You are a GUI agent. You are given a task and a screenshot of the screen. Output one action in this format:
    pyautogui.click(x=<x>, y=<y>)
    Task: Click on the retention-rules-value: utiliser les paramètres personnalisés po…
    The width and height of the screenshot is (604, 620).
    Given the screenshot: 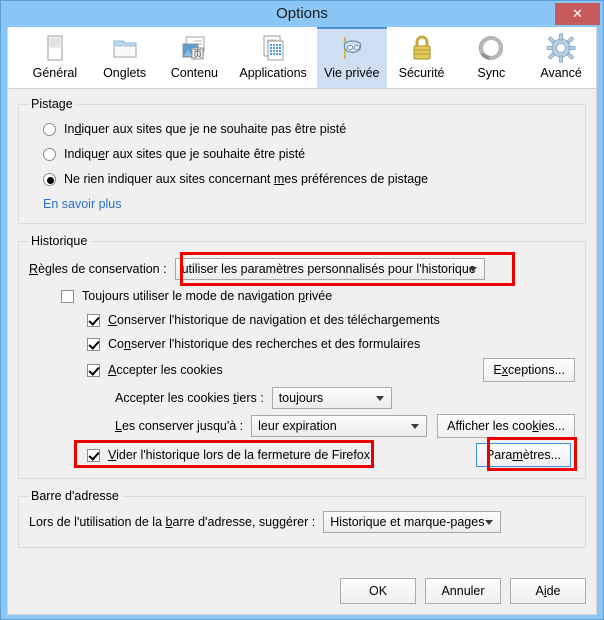 What is the action you would take?
    pyautogui.click(x=328, y=269)
    